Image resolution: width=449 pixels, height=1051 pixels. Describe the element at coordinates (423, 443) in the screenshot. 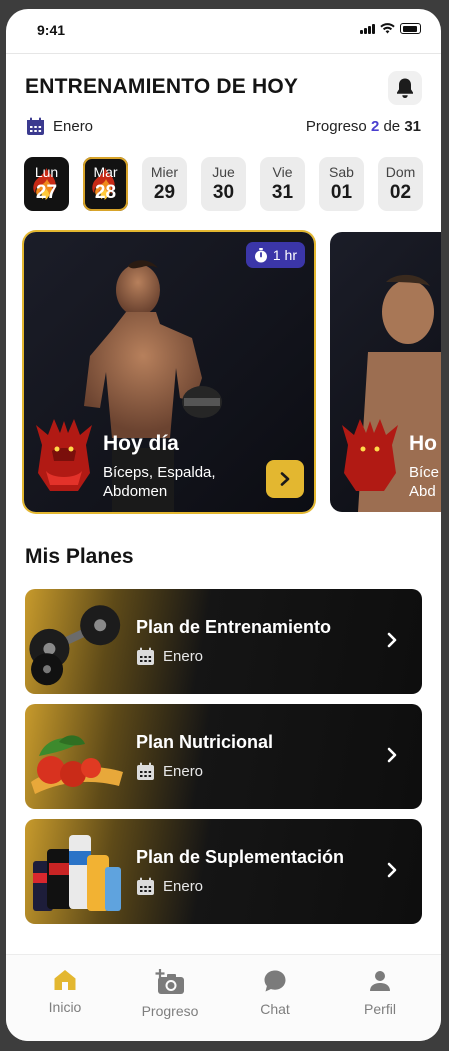

I see `workout-title: Ho` at that location.